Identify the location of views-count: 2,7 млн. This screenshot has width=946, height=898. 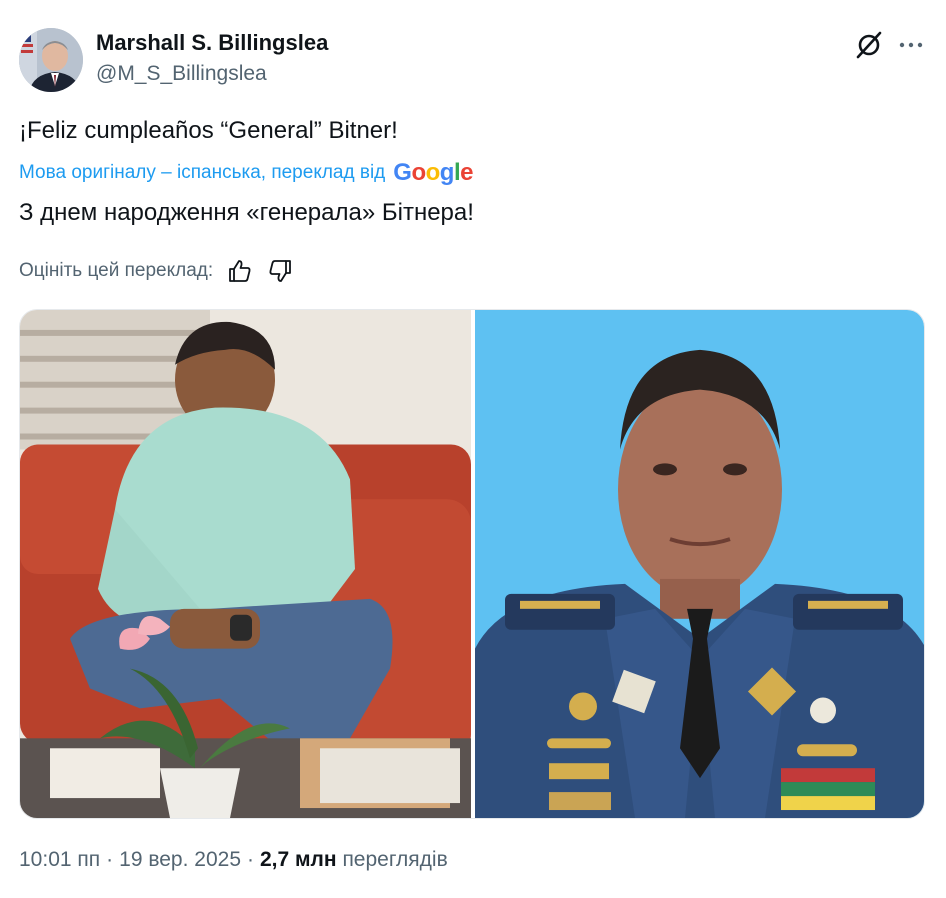
(298, 859).